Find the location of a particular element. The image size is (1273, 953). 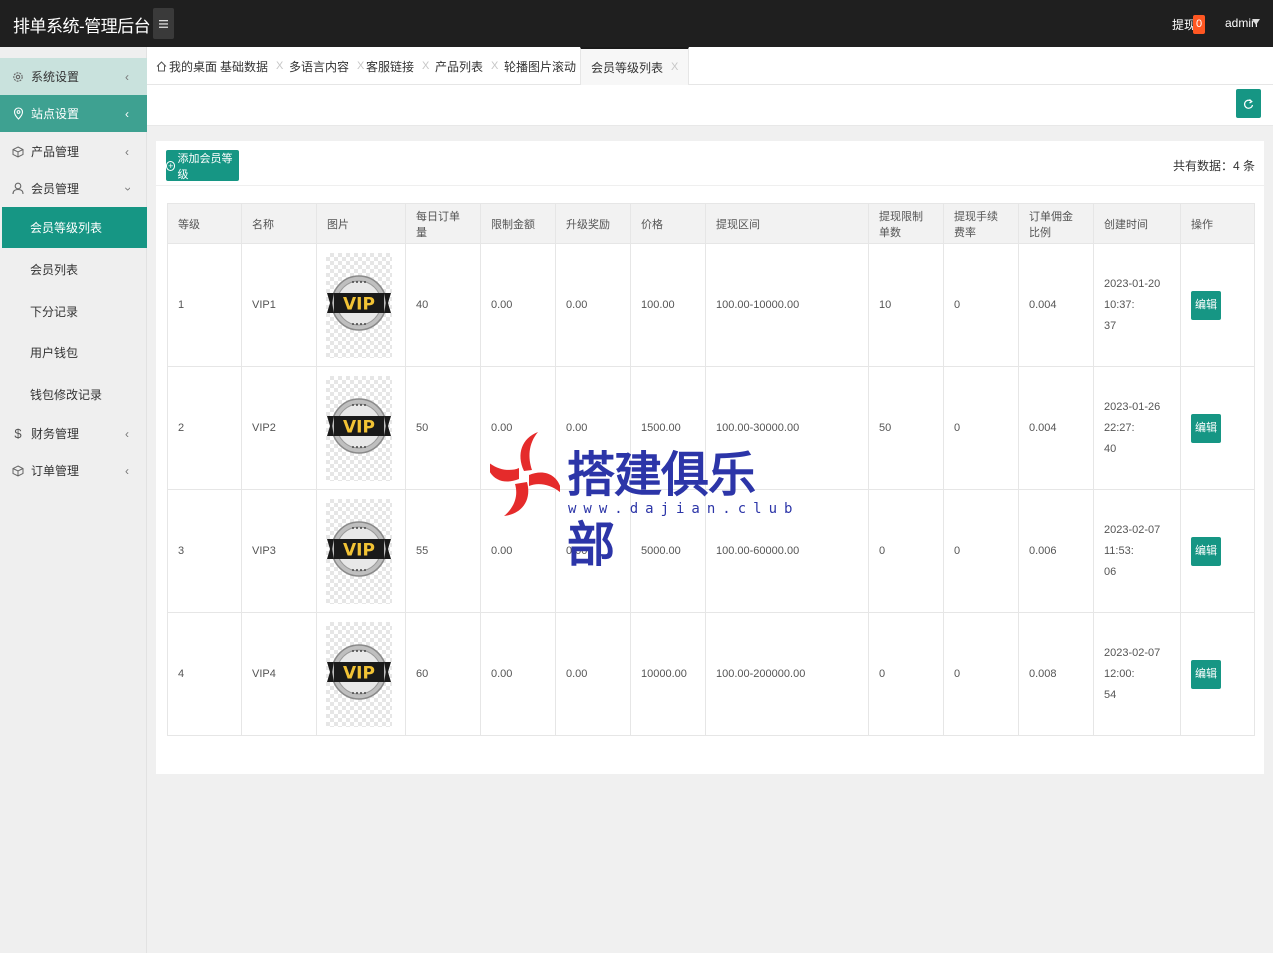

cell-commission-rate: 0.008 is located at coordinates (1056, 674).